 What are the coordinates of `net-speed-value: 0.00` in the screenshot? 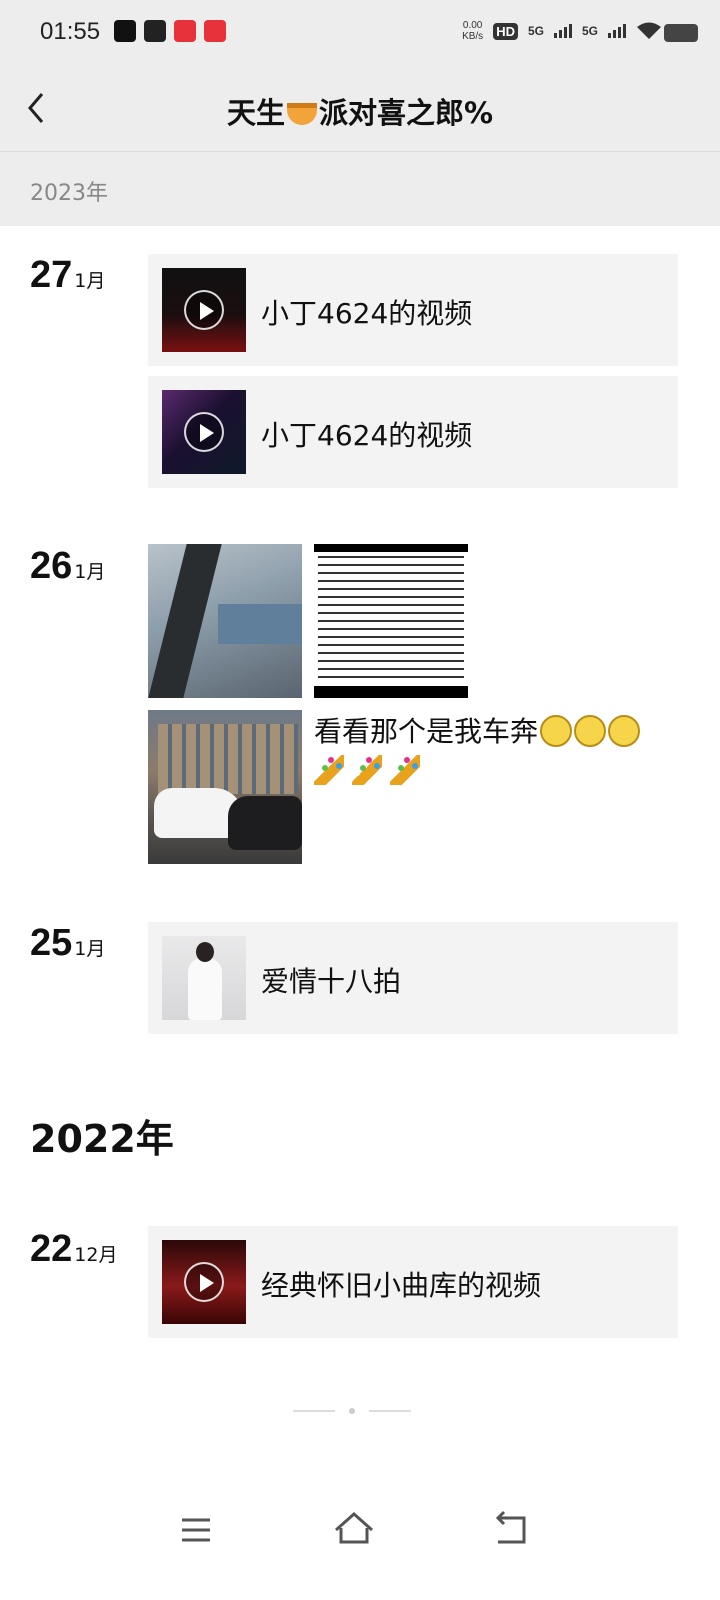 It's located at (472, 25).